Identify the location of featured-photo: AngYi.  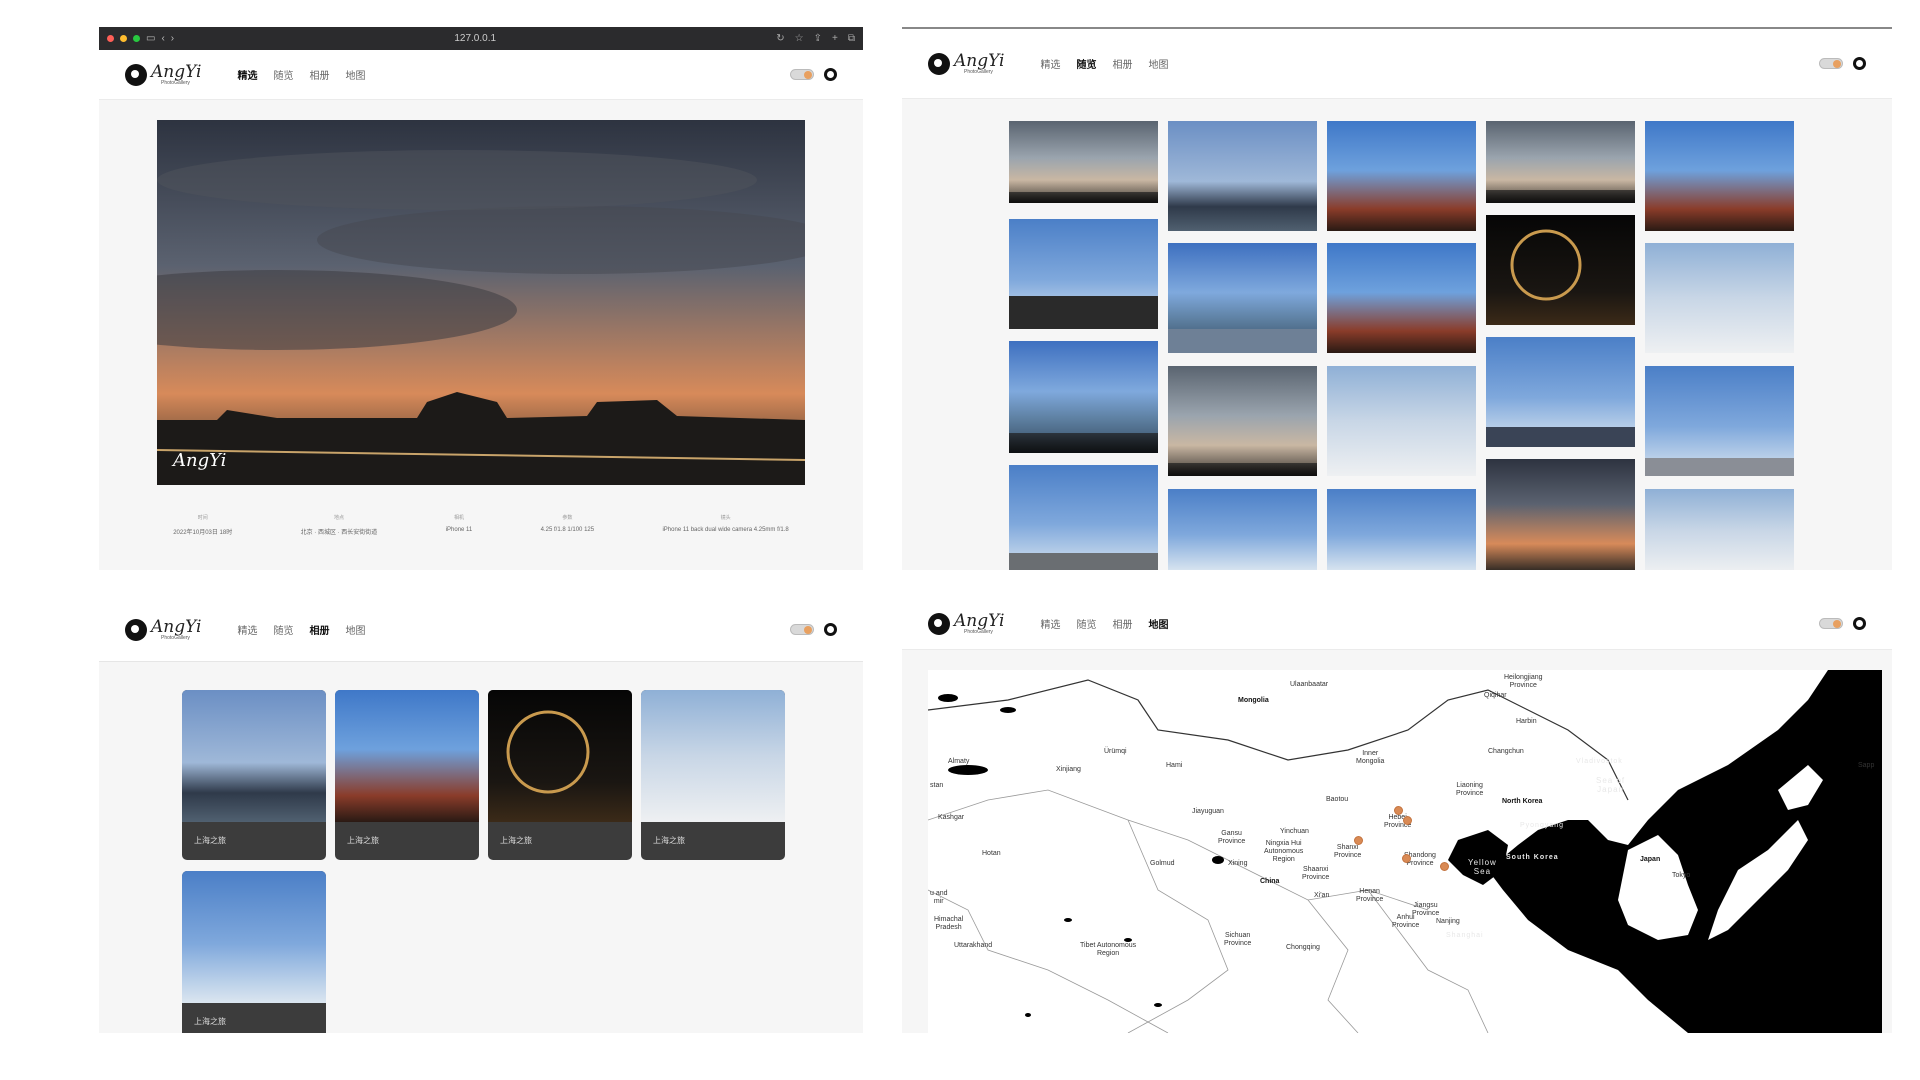
(481, 302).